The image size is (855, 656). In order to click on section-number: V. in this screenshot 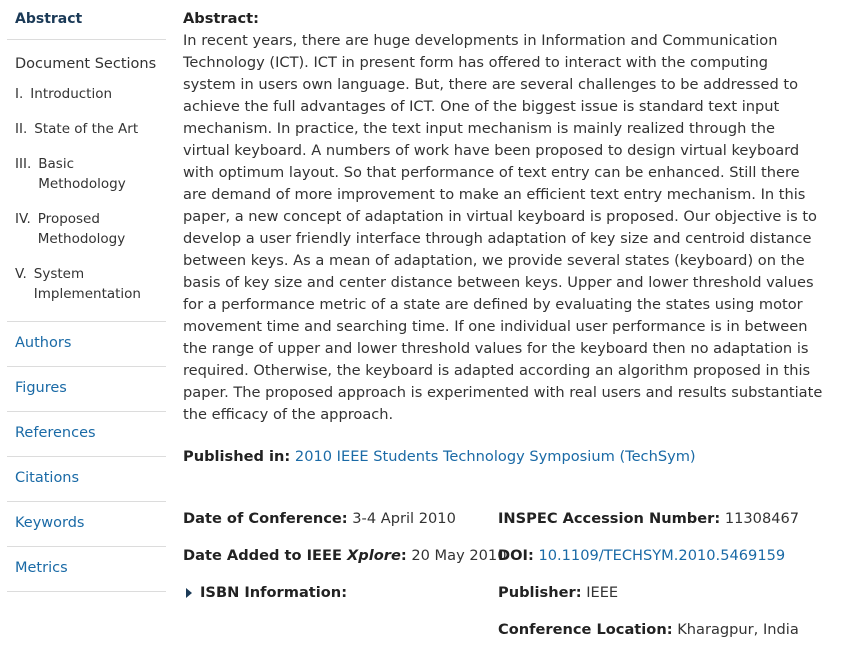, I will do `click(21, 274)`.